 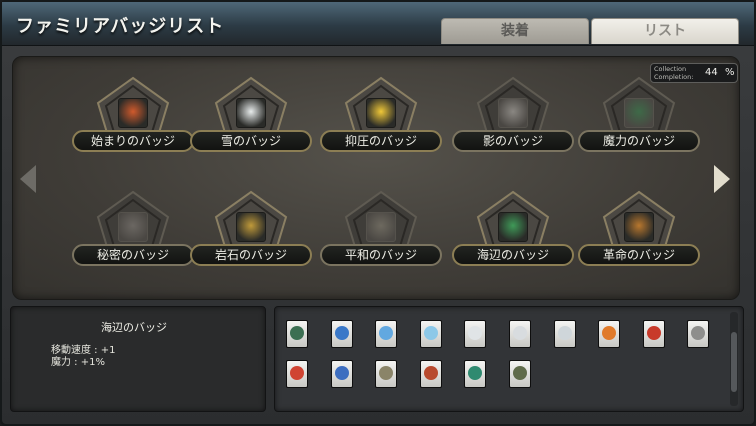 I want to click on completion-value: 44, so click(x=711, y=72).